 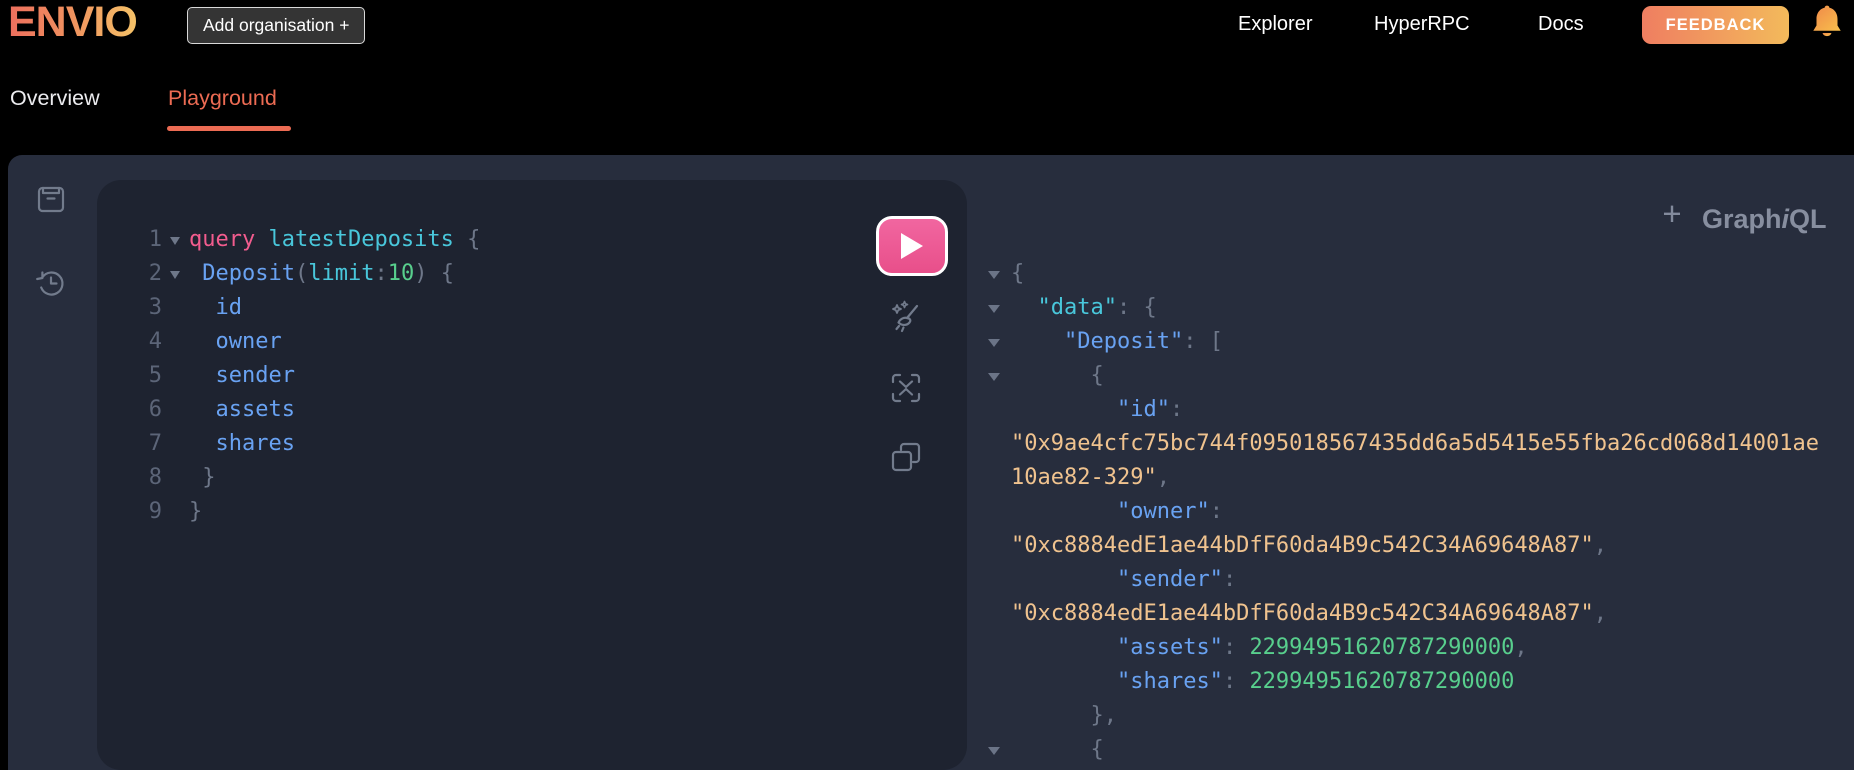 What do you see at coordinates (1123, 341) in the screenshot?
I see `code-token: "Deposit"` at bounding box center [1123, 341].